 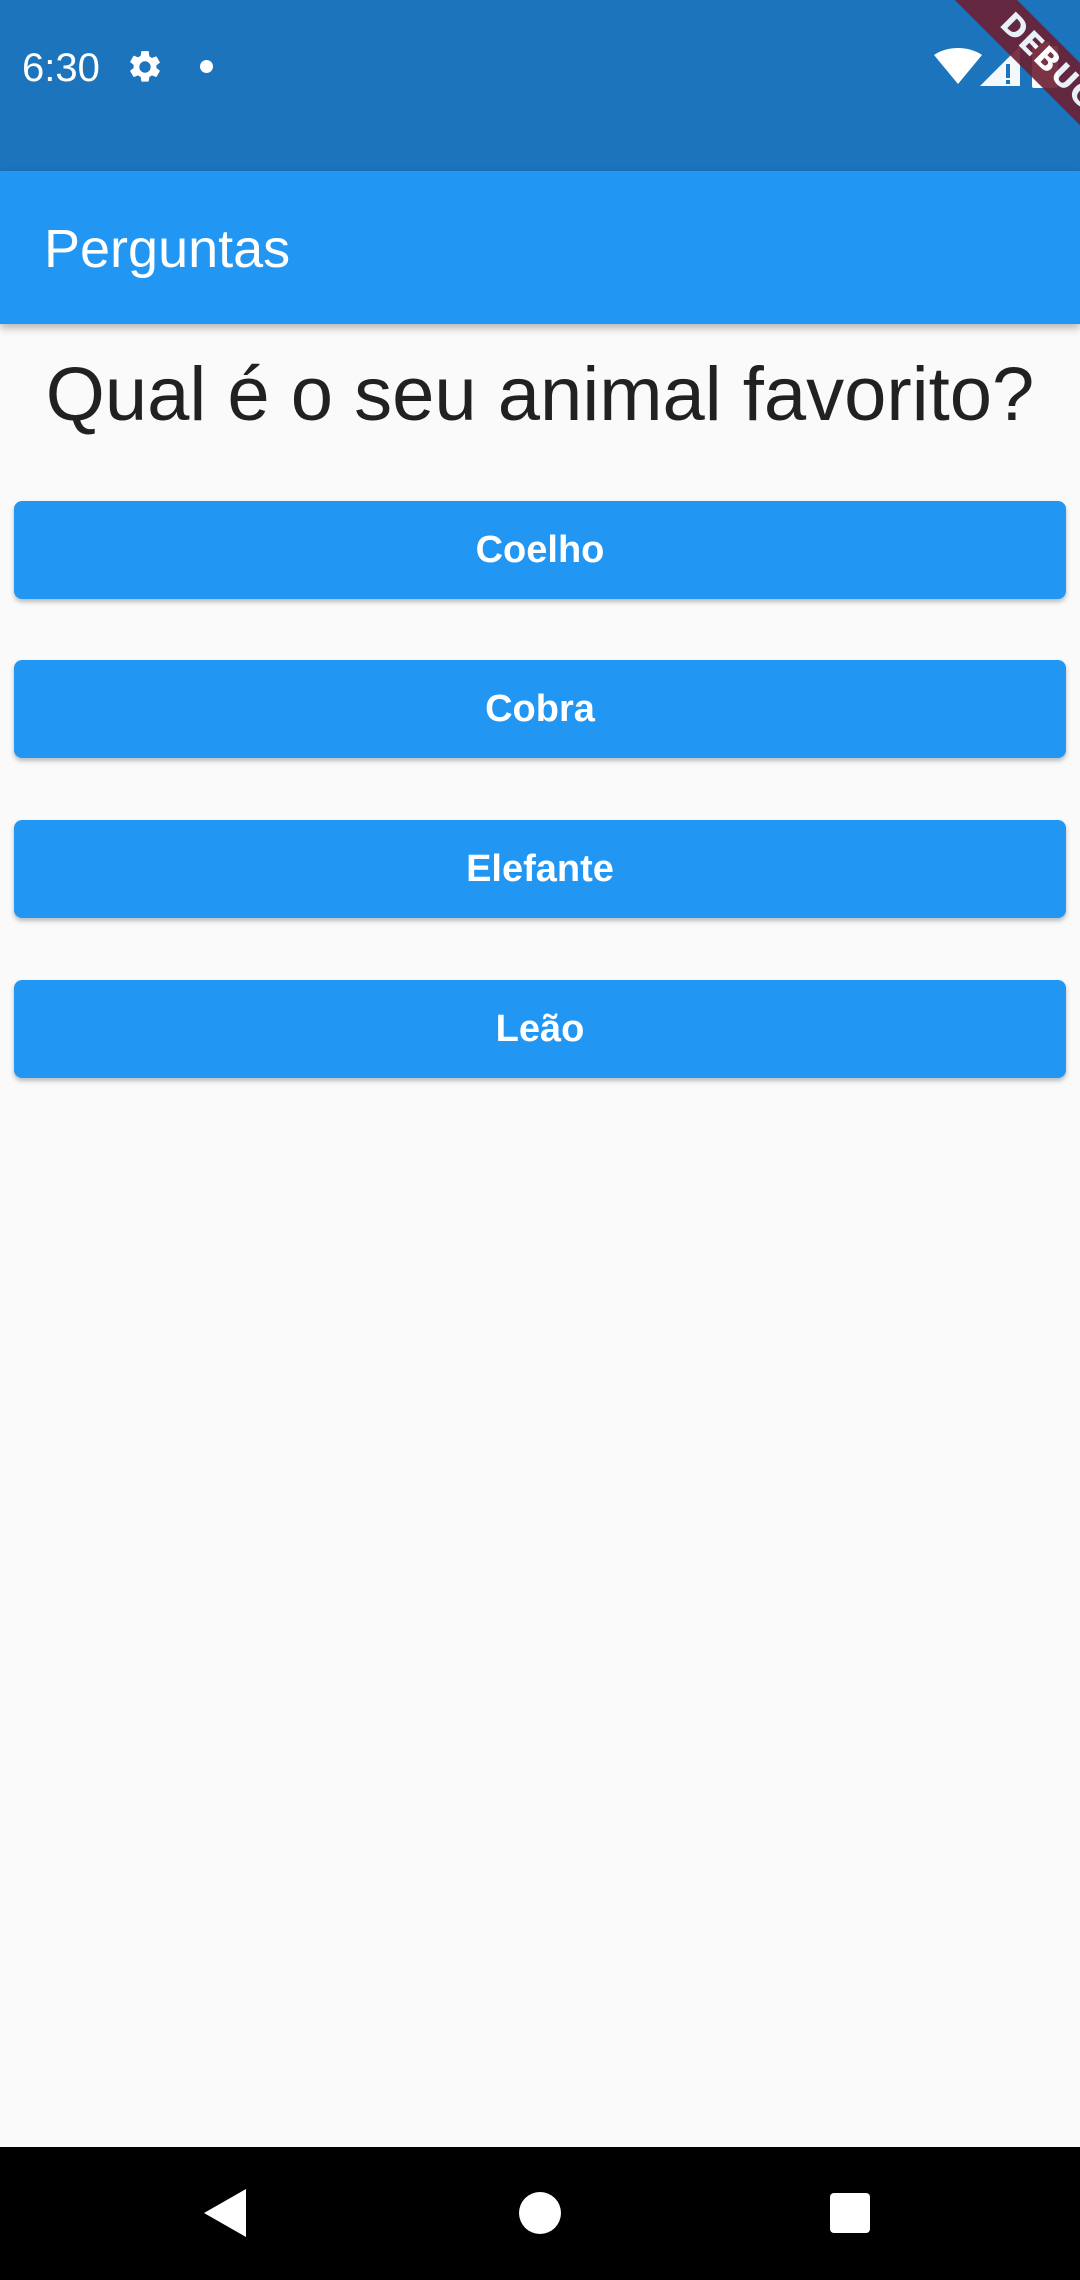 I want to click on wifi-icon, so click(x=958, y=66).